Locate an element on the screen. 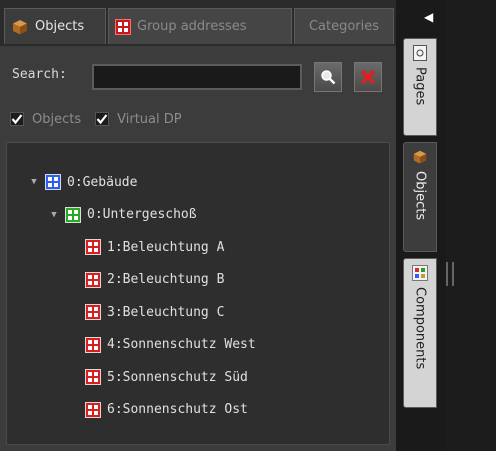  panel-splitter-handle is located at coordinates (450, 274).